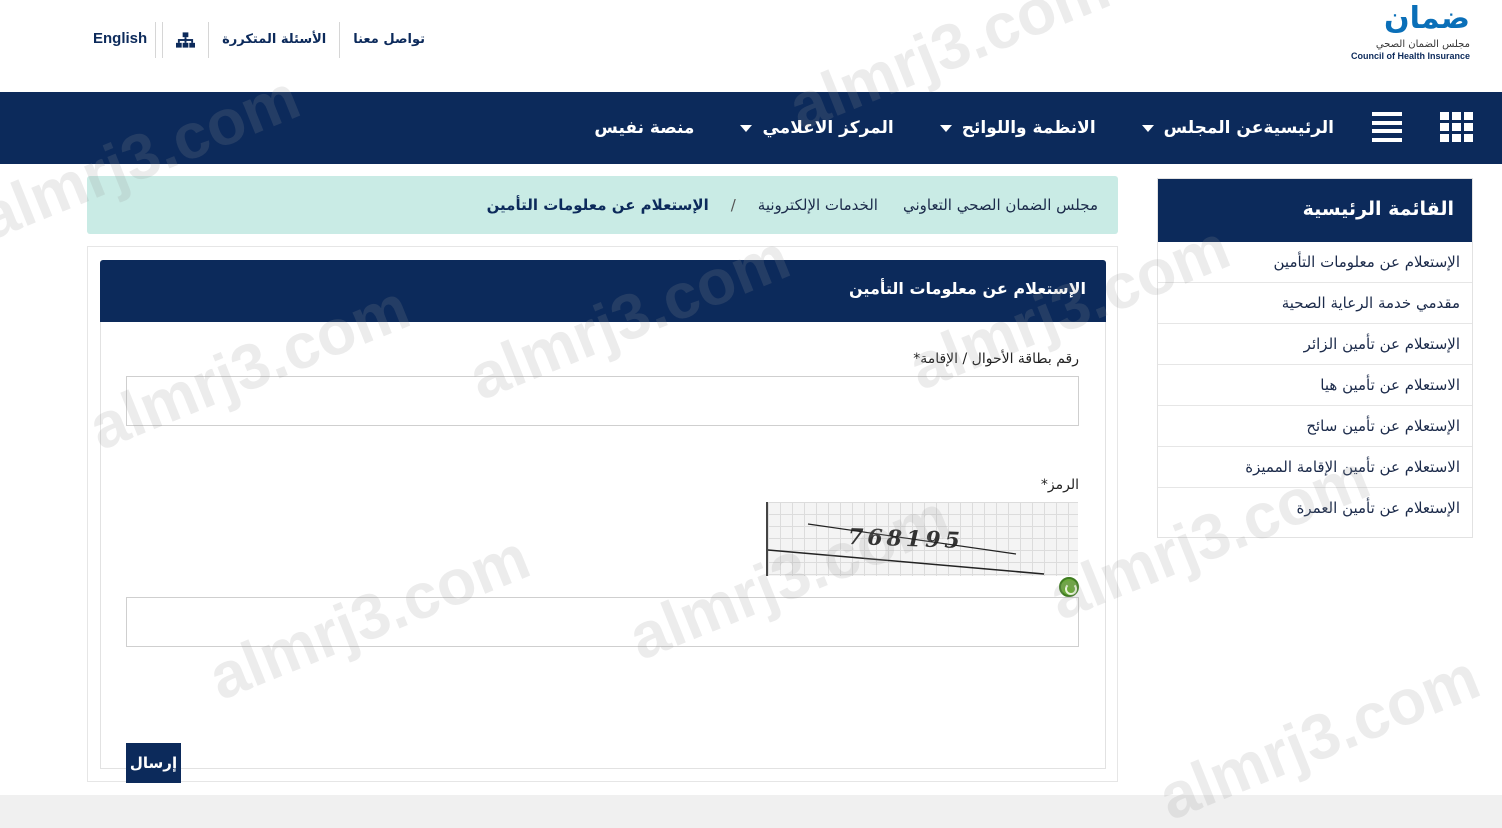 The height and width of the screenshot is (828, 1502). I want to click on nav-item-label: منصة نفيس, so click(644, 128).